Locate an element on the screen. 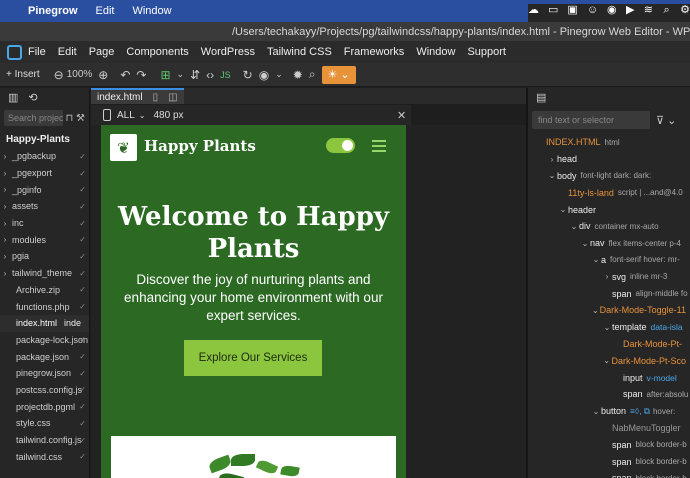 This screenshot has width=690, height=478. file-item: style.css ✓ is located at coordinates (44, 423).